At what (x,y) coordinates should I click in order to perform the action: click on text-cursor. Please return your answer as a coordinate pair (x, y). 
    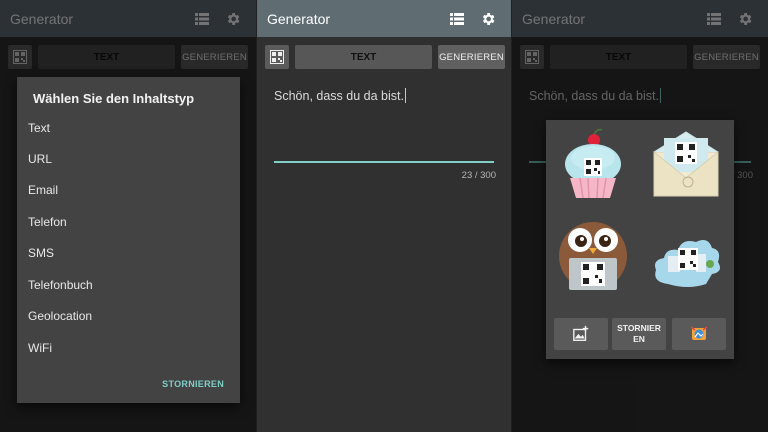
    Looking at the image, I should click on (405, 95).